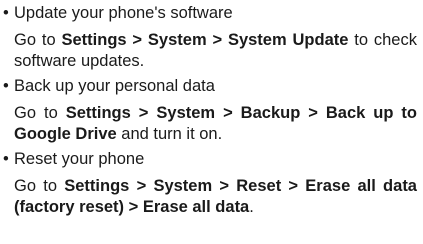 The height and width of the screenshot is (244, 423). I want to click on settings-path: Settings > System > System Update, so click(205, 40).